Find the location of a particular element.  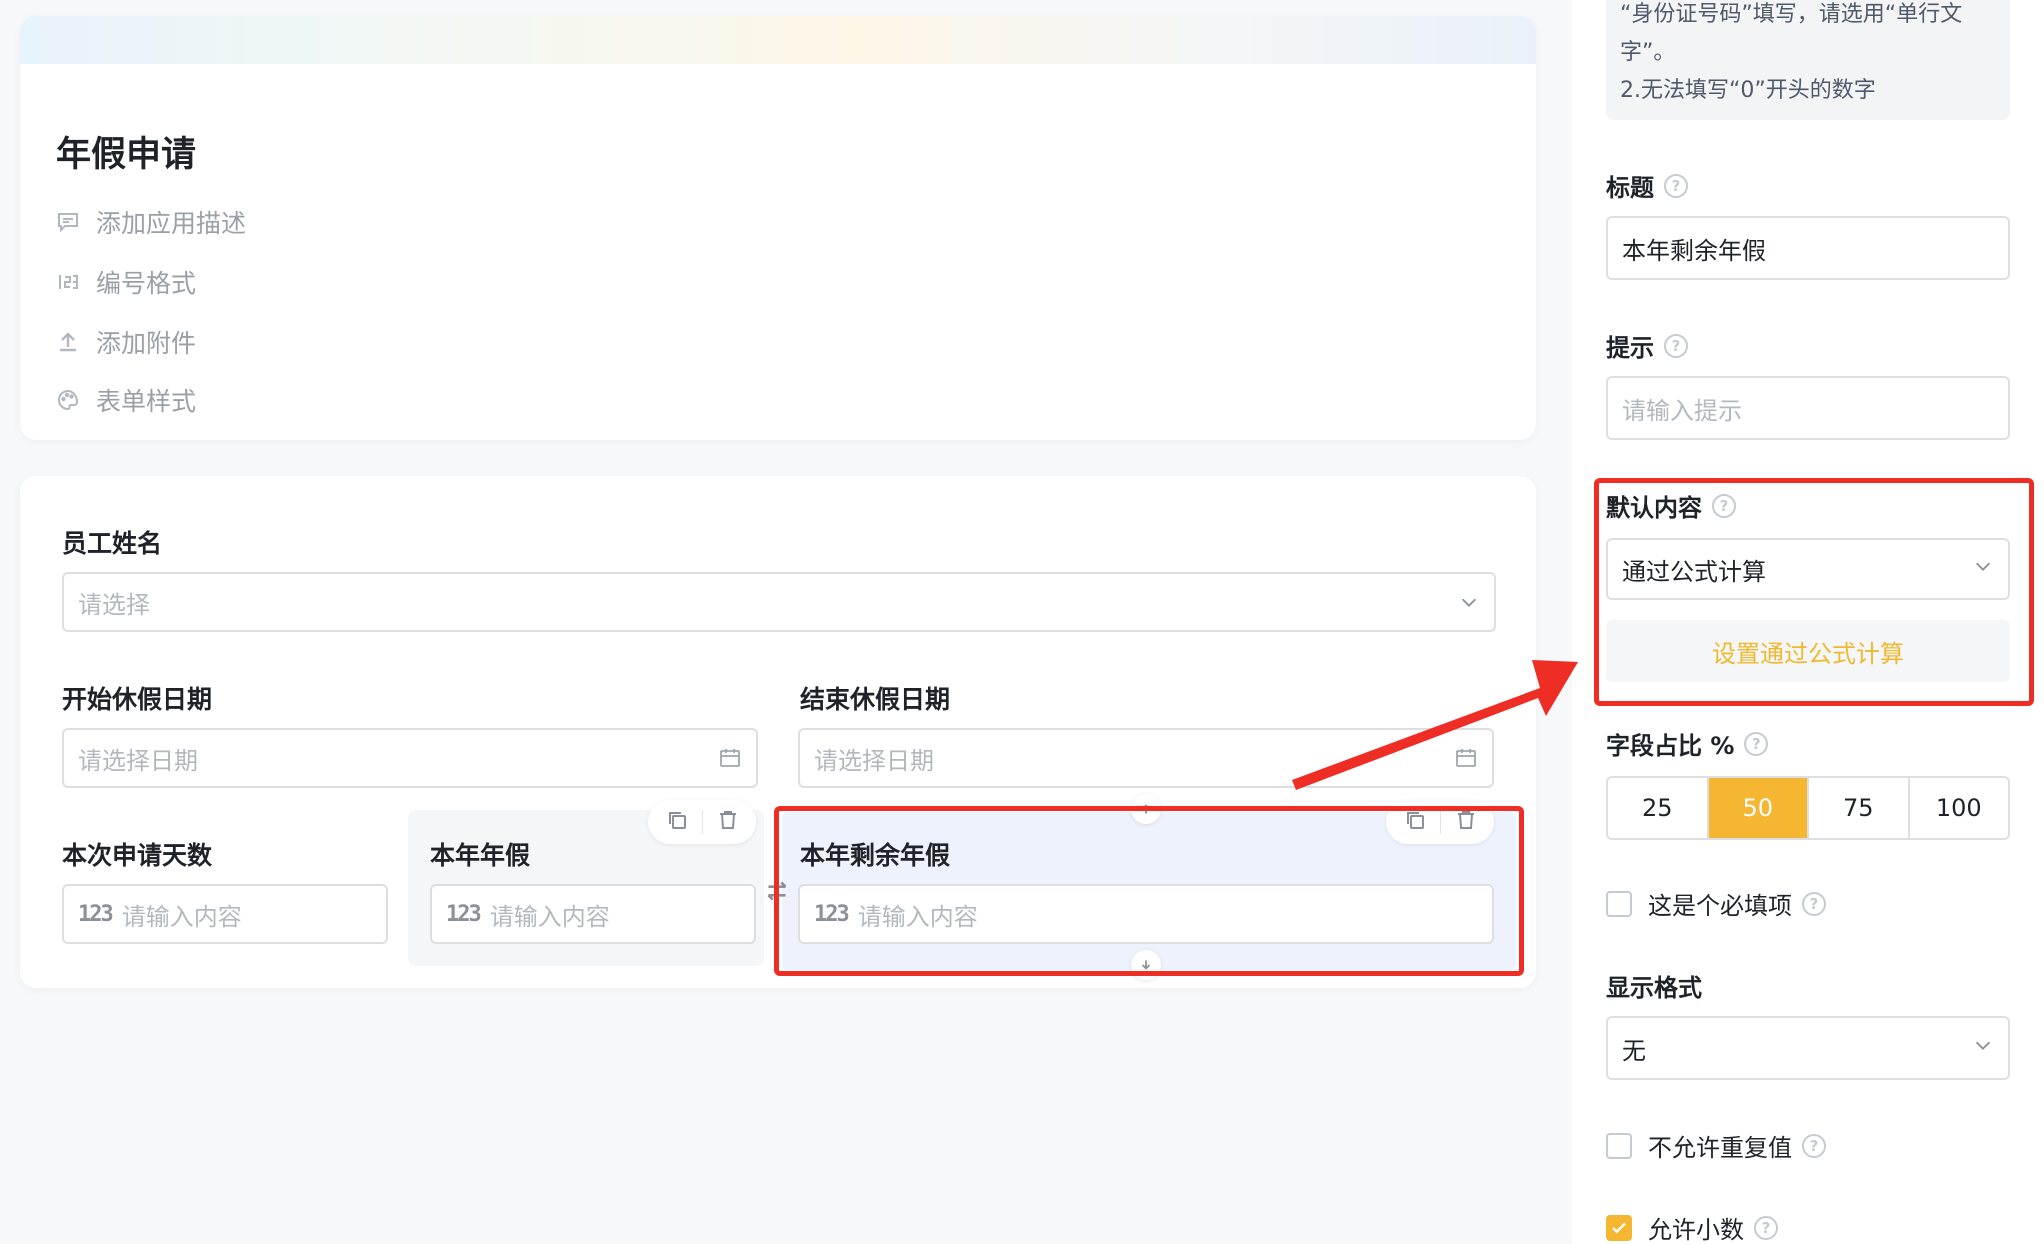

default-content-label: 默认内容 ? is located at coordinates (1671, 505).